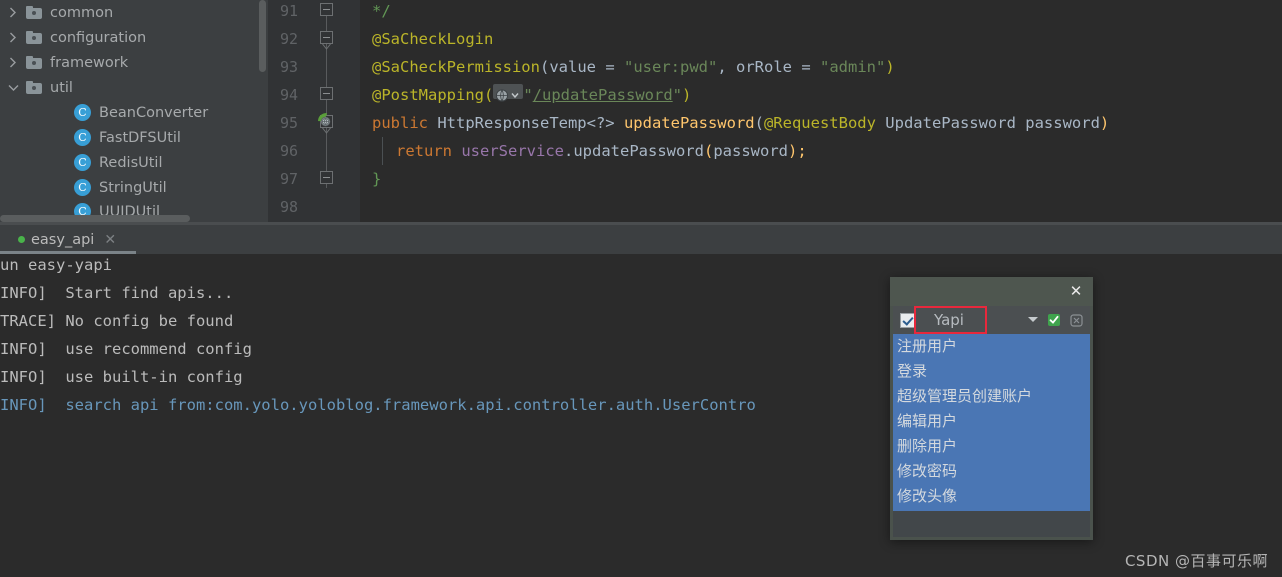  I want to click on line-number: 94, so click(288, 95).